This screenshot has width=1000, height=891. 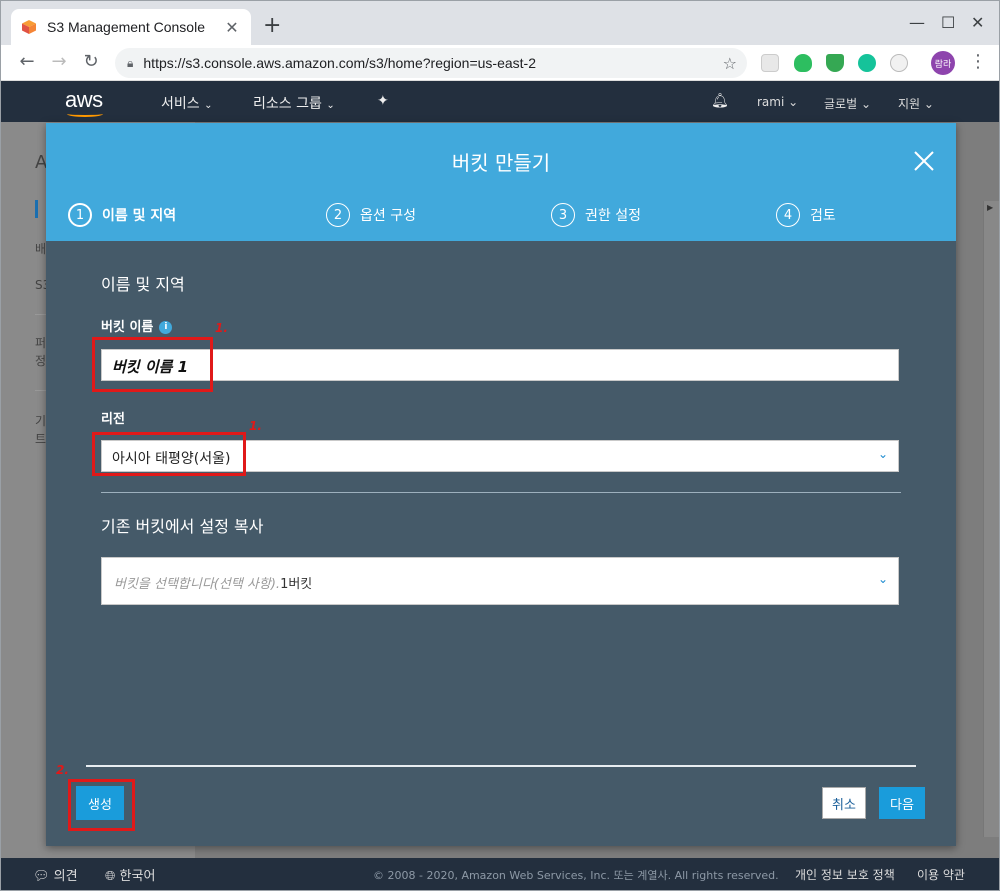 I want to click on step-number: 3, so click(x=563, y=215).